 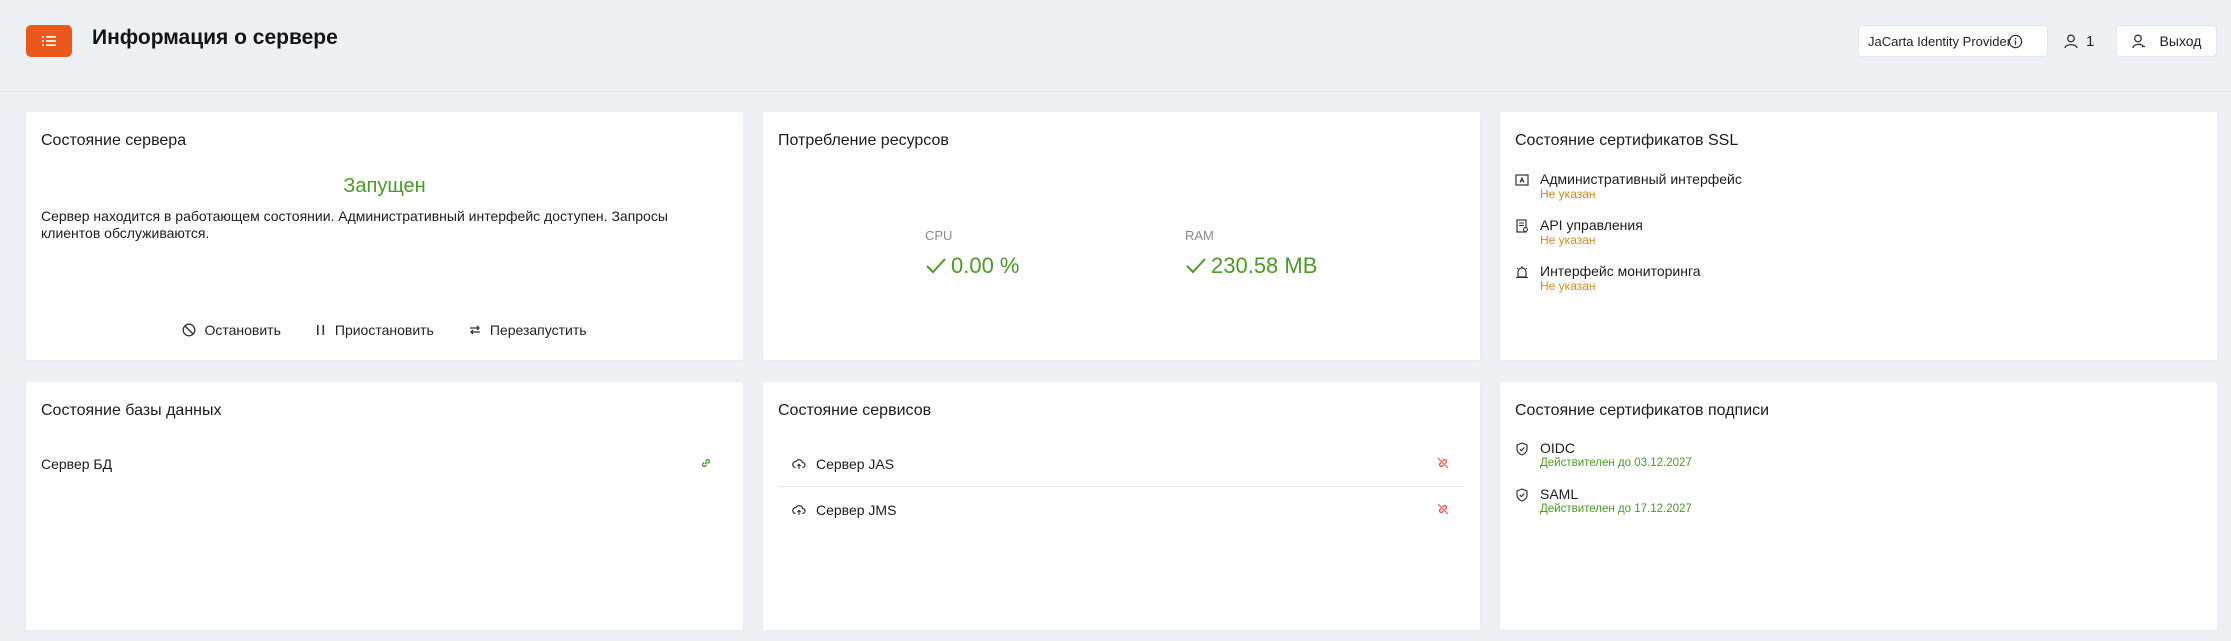 I want to click on menu-list-icon, so click(x=49, y=41).